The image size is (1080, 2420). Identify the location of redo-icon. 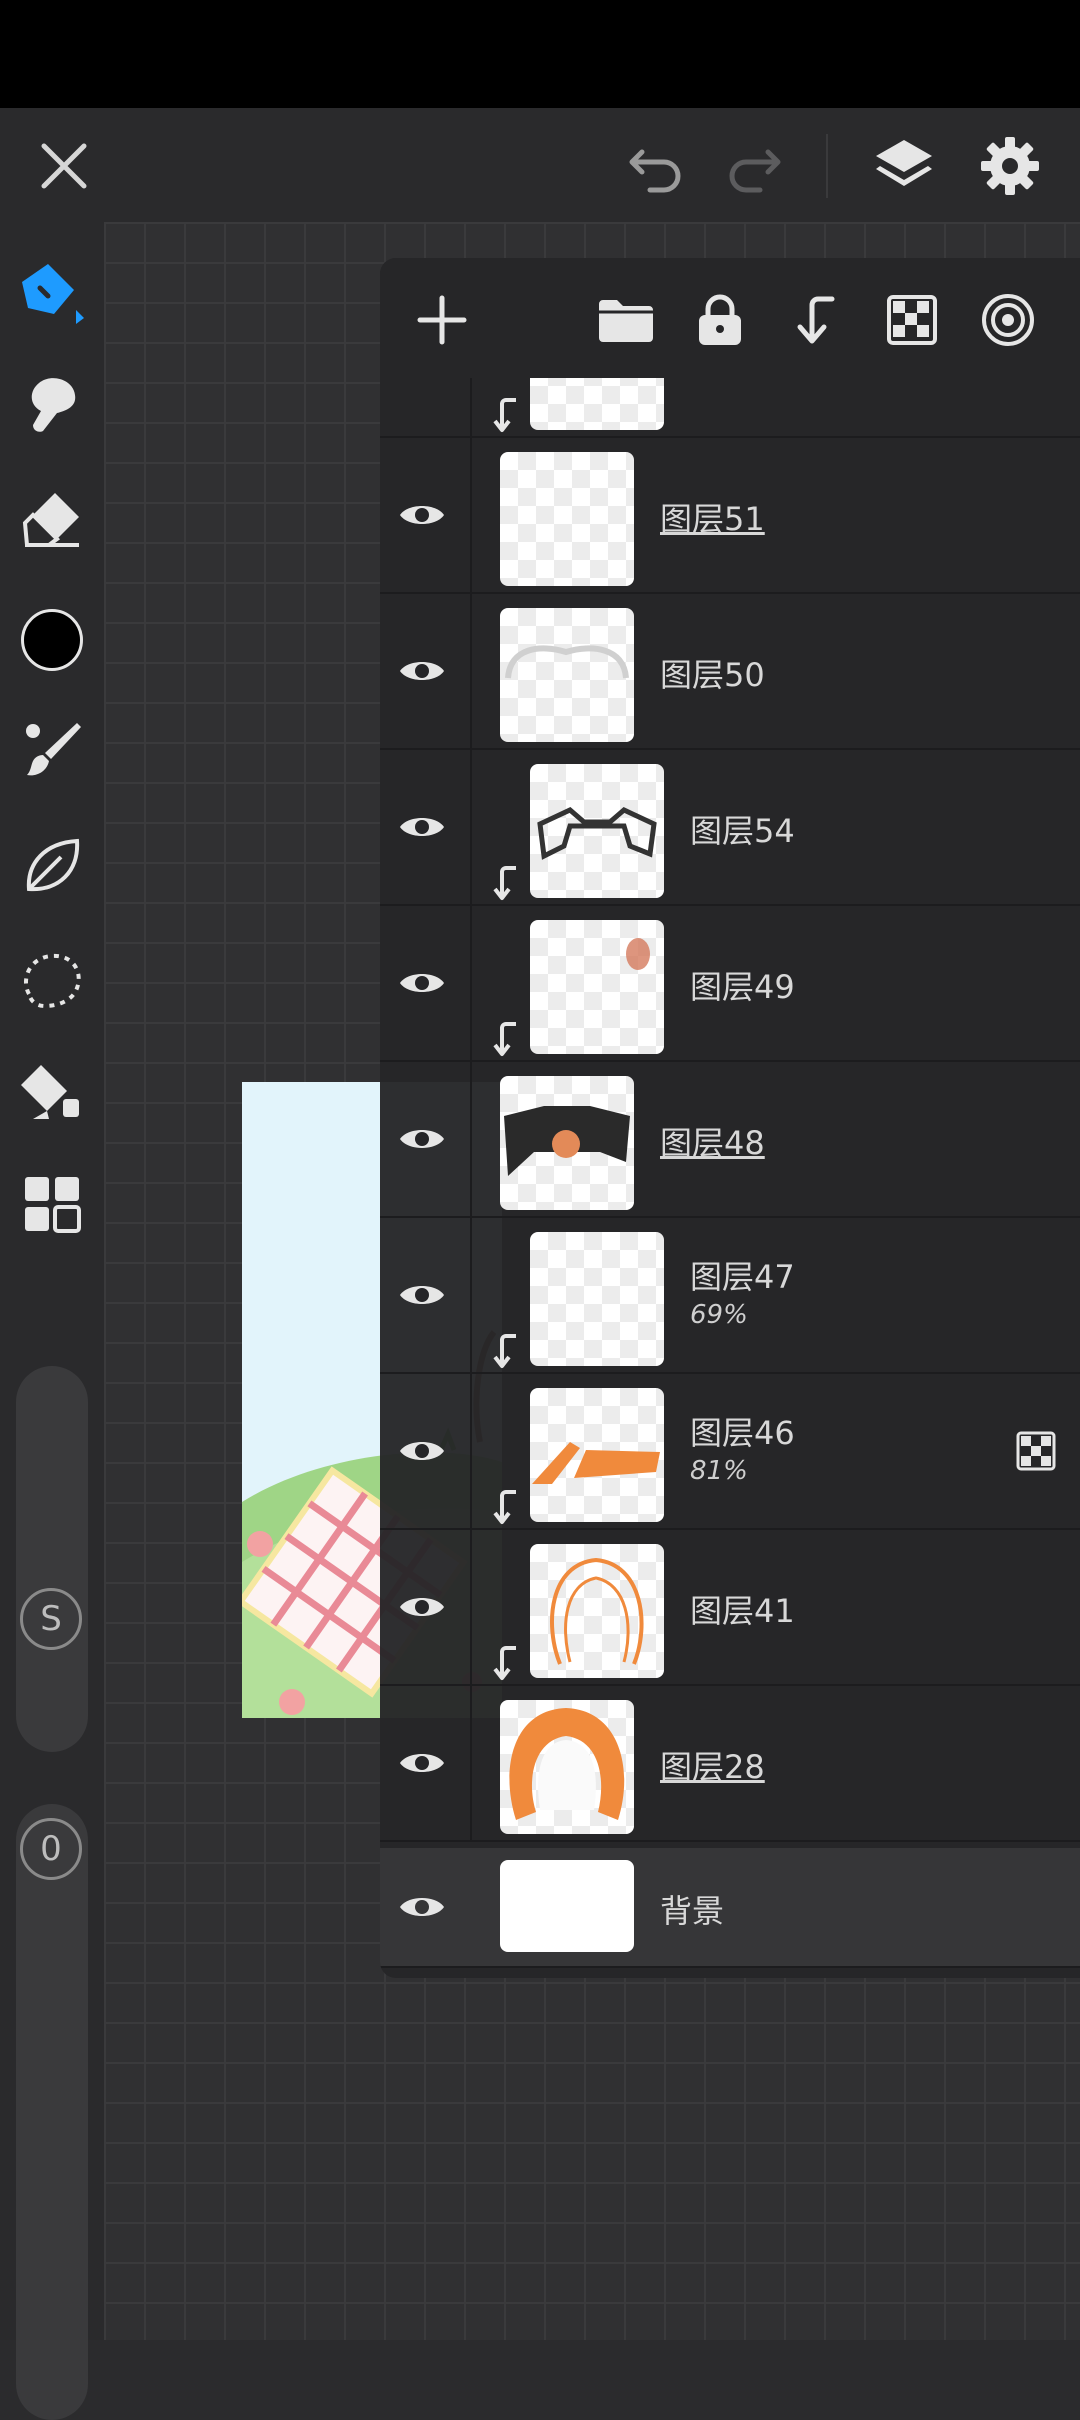
(755, 171).